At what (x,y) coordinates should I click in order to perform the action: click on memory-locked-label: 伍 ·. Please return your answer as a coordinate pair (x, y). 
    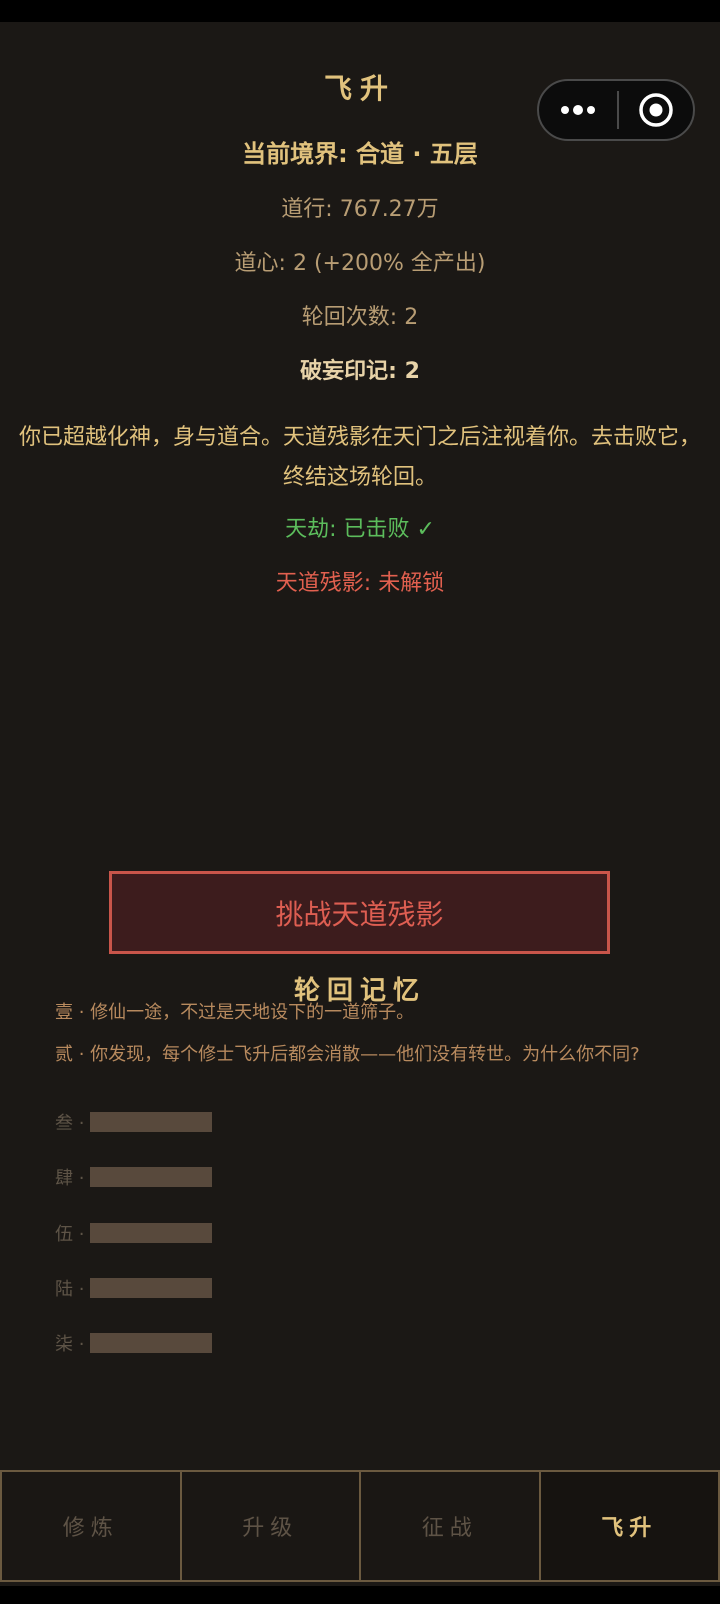
    Looking at the image, I should click on (70, 1234).